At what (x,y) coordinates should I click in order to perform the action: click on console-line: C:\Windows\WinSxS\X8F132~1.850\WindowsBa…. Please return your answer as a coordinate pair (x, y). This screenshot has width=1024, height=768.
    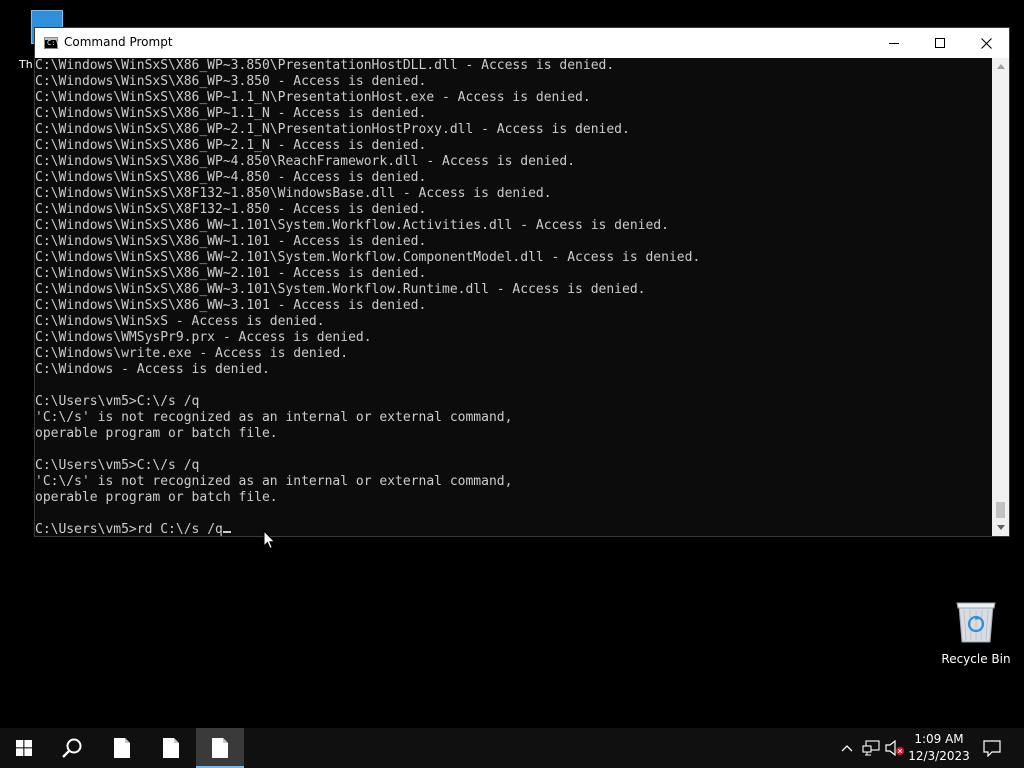
    Looking at the image, I should click on (293, 193).